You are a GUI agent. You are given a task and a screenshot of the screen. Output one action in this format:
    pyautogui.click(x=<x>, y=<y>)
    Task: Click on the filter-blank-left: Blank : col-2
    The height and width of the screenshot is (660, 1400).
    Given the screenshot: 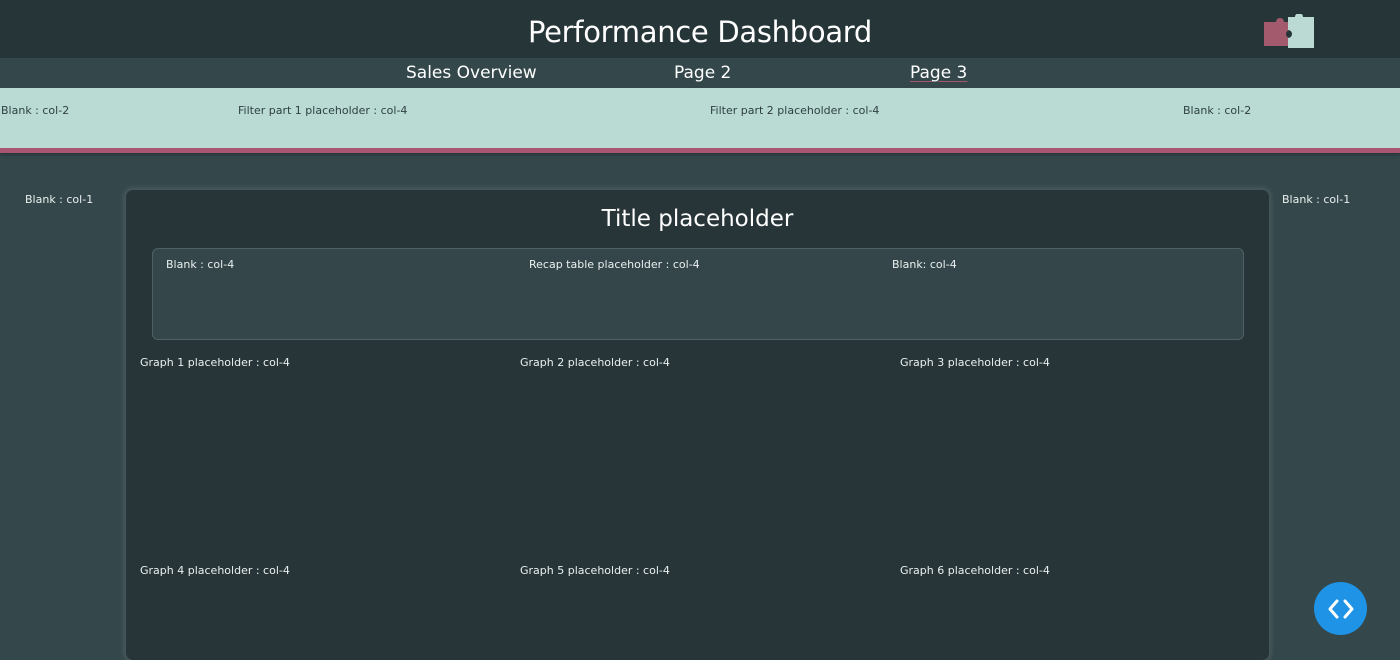 What is the action you would take?
    pyautogui.click(x=35, y=110)
    